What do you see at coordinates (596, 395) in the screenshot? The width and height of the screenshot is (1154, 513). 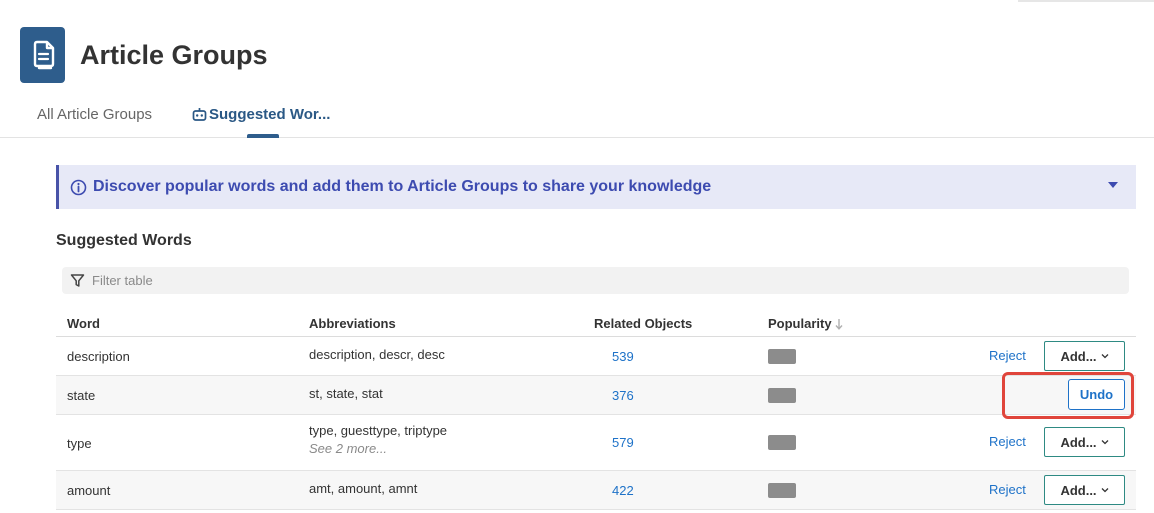 I see `table-row: state st, state, stat 376` at bounding box center [596, 395].